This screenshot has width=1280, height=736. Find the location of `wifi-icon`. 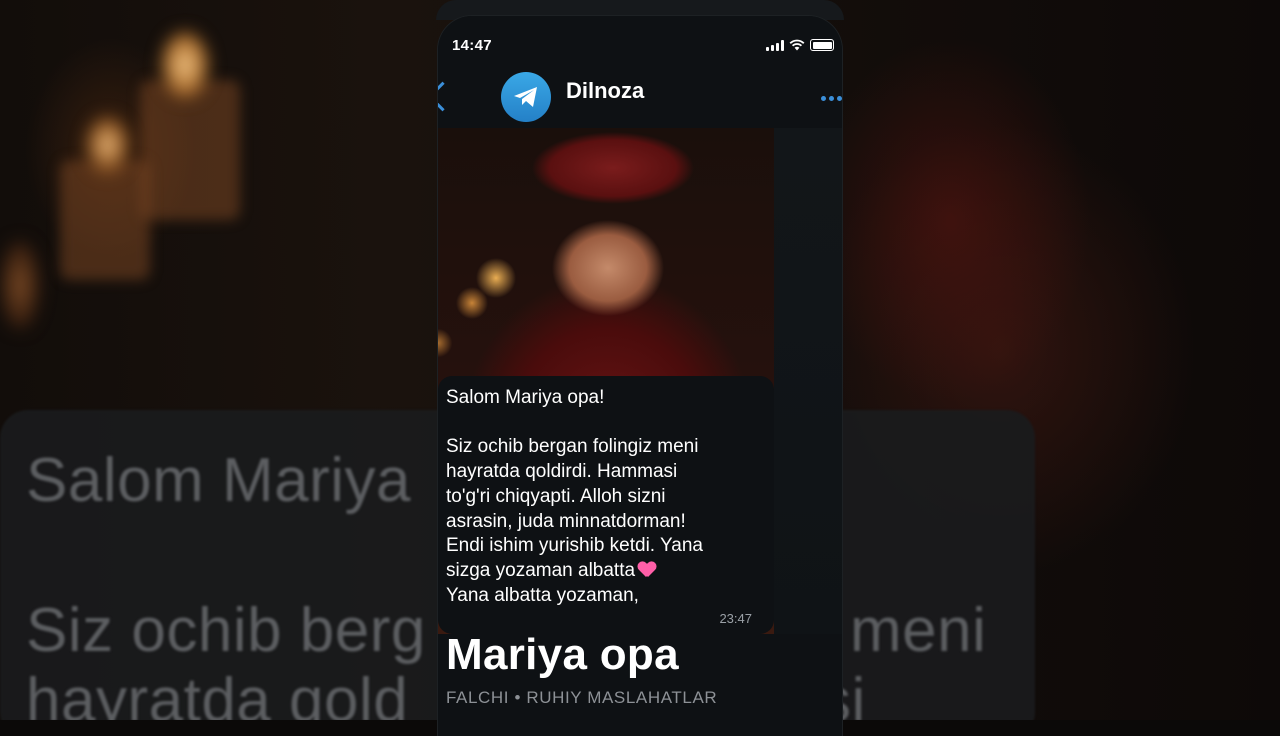

wifi-icon is located at coordinates (797, 45).